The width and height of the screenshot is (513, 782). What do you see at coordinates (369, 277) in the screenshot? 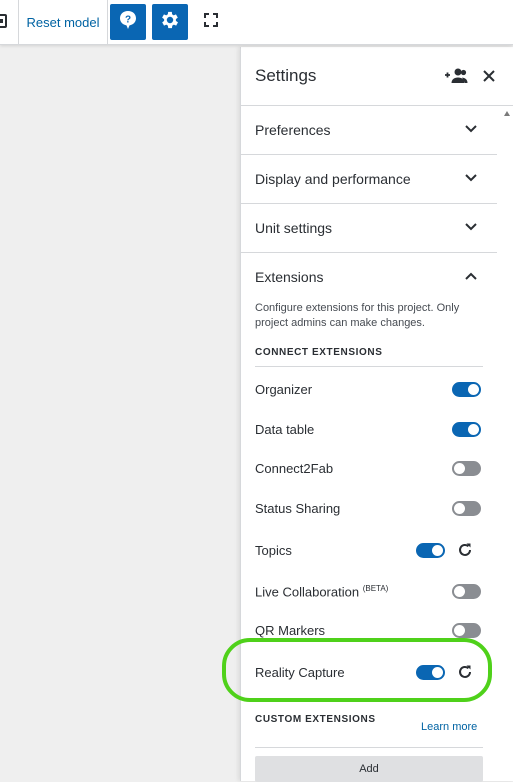
I see `section-extensions: Extensions` at bounding box center [369, 277].